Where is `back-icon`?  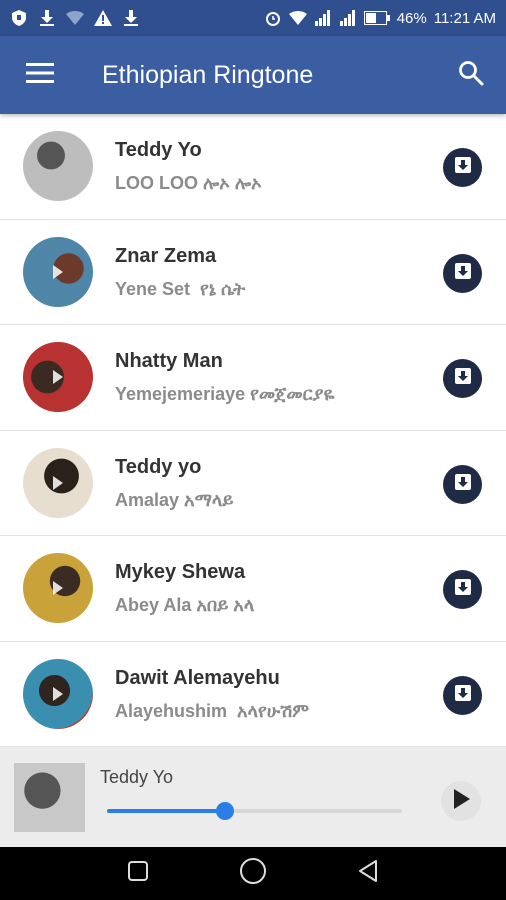 back-icon is located at coordinates (368, 873).